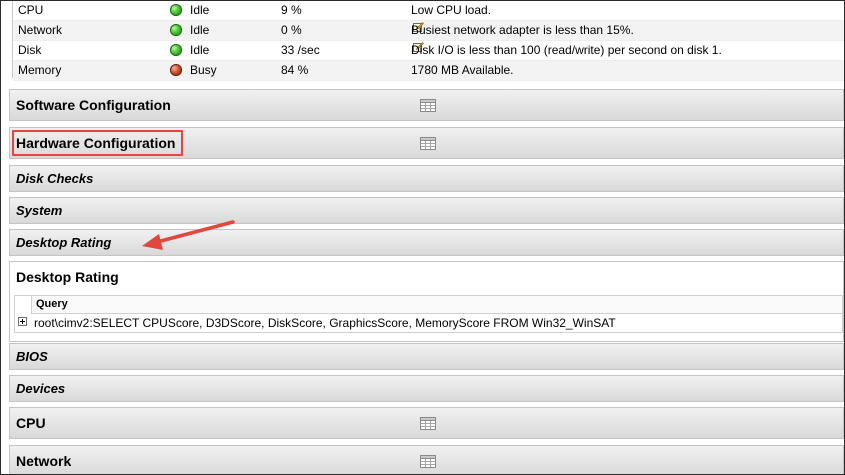 This screenshot has width=845, height=475. Describe the element at coordinates (426, 242) in the screenshot. I see `section-desktop-rating: Desktop Rating` at that location.